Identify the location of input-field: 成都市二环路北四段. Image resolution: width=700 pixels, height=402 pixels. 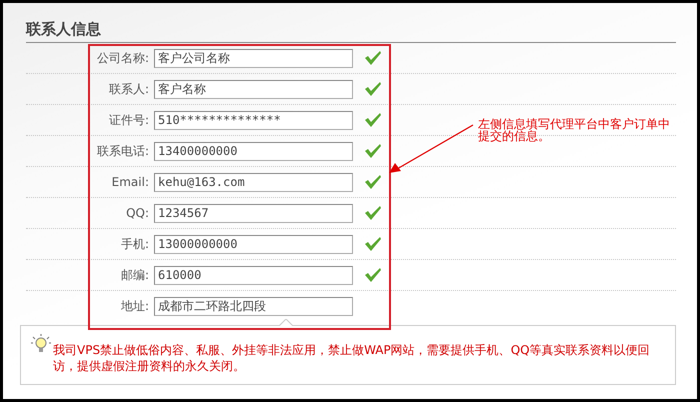
(253, 306).